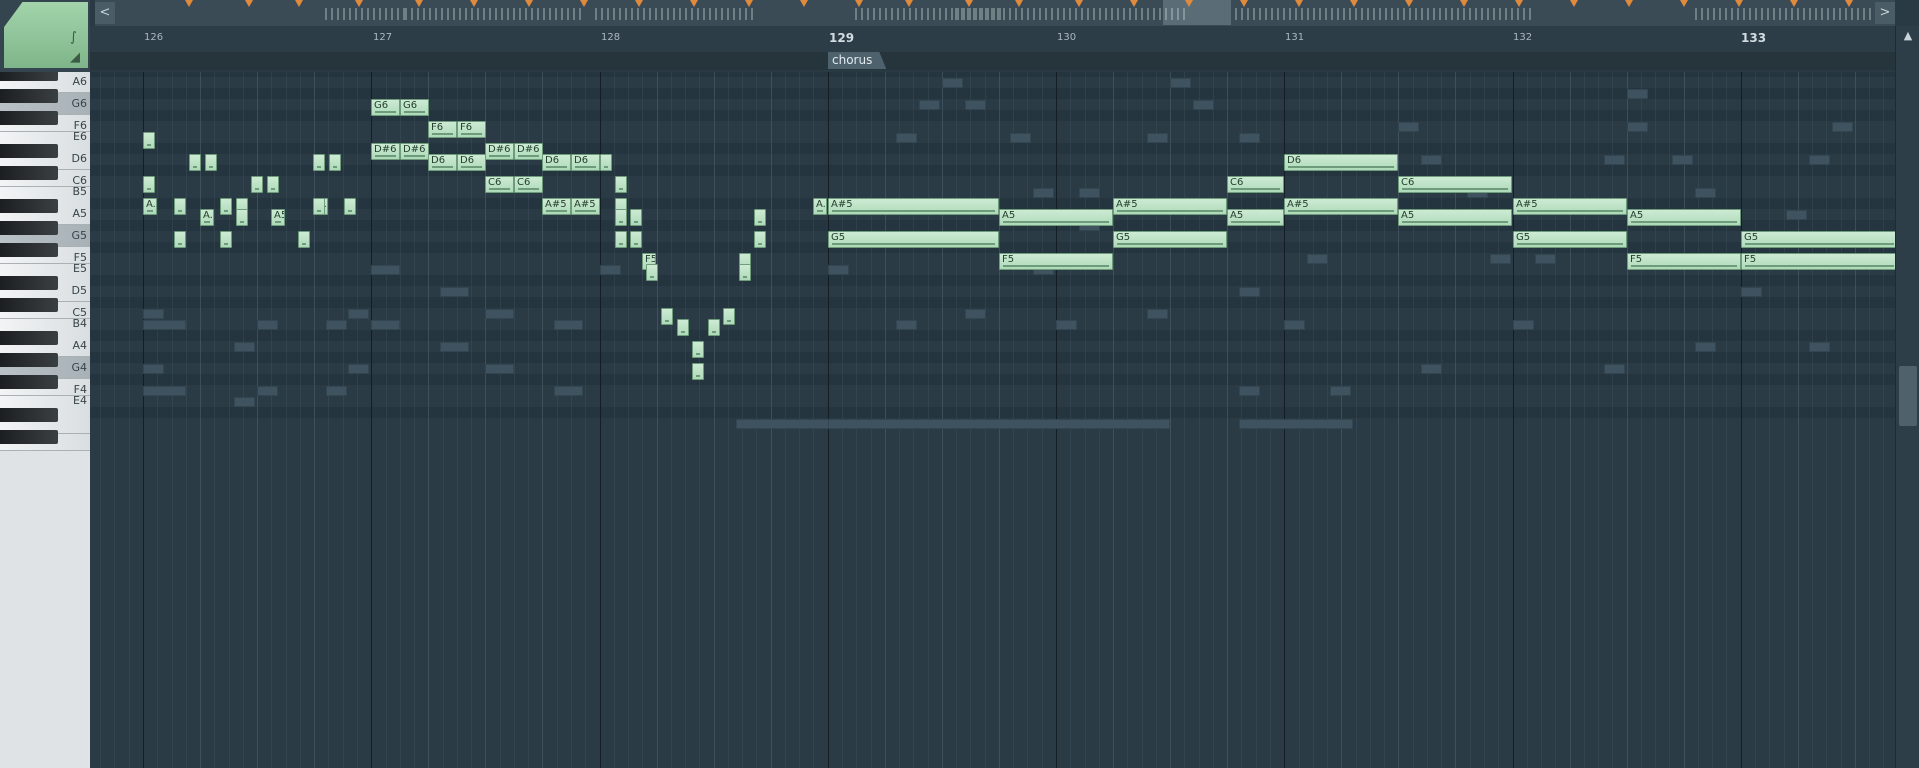 Image resolution: width=1919 pixels, height=768 pixels. What do you see at coordinates (73, 37) in the screenshot?
I see `curve-icon: ∫` at bounding box center [73, 37].